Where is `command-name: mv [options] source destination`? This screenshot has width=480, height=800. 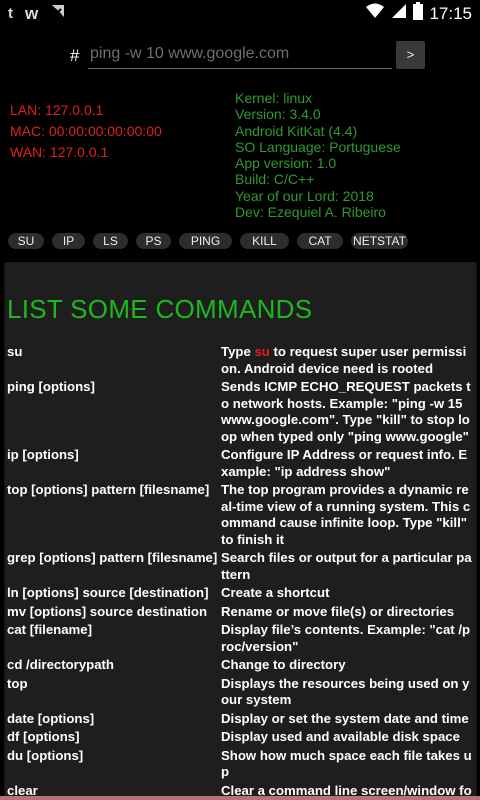 command-name: mv [options] source destination is located at coordinates (107, 611).